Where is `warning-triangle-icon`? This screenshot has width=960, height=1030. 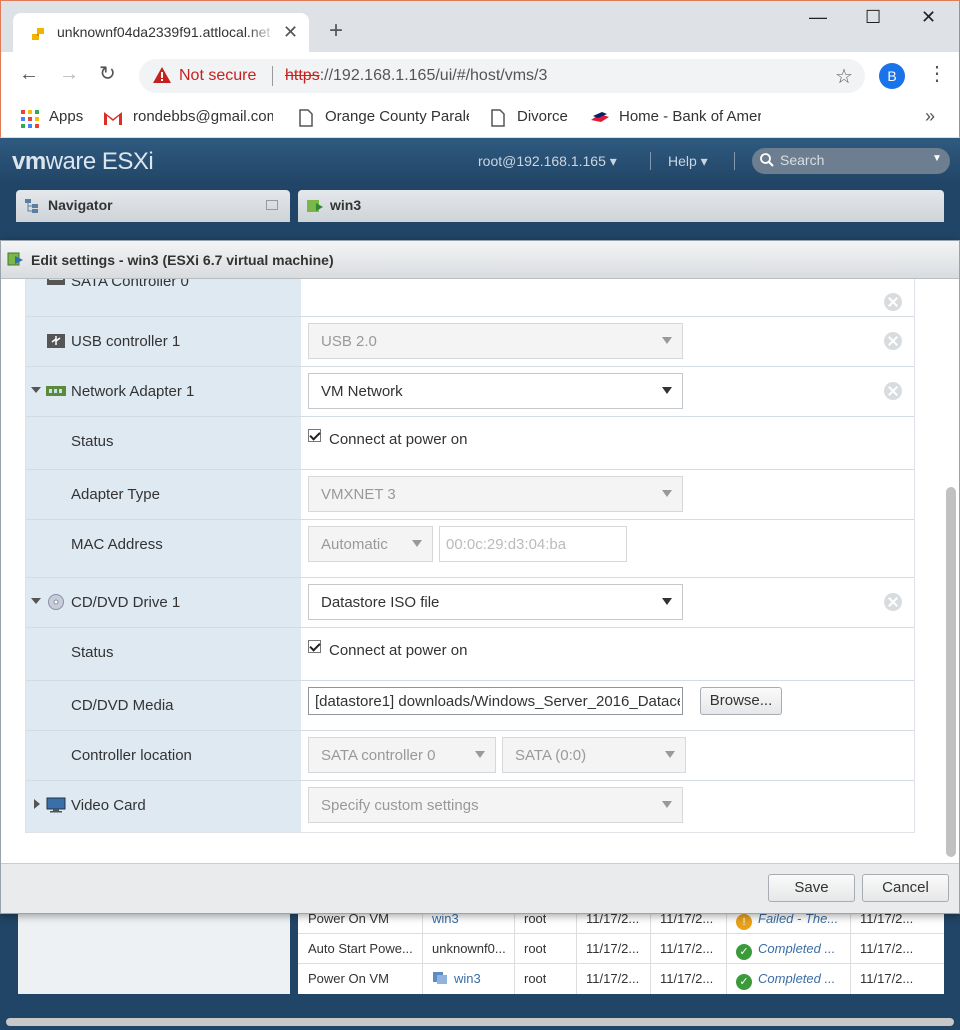 warning-triangle-icon is located at coordinates (162, 75).